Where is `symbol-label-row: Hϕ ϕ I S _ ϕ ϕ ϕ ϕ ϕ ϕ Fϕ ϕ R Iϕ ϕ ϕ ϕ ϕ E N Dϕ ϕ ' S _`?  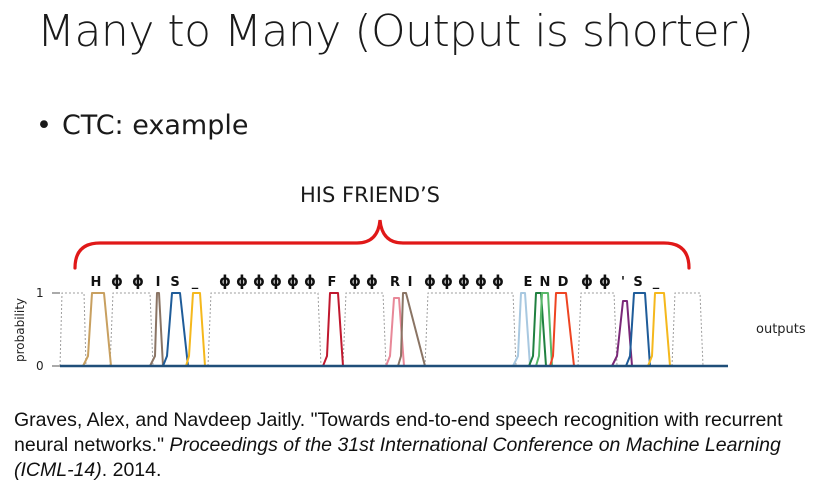
symbol-label-row: Hϕ ϕ I S _ ϕ ϕ ϕ ϕ ϕ ϕ Fϕ ϕ R Iϕ ϕ ϕ ϕ ϕ E N Dϕ ϕ ' S _ is located at coordinates (375, 281).